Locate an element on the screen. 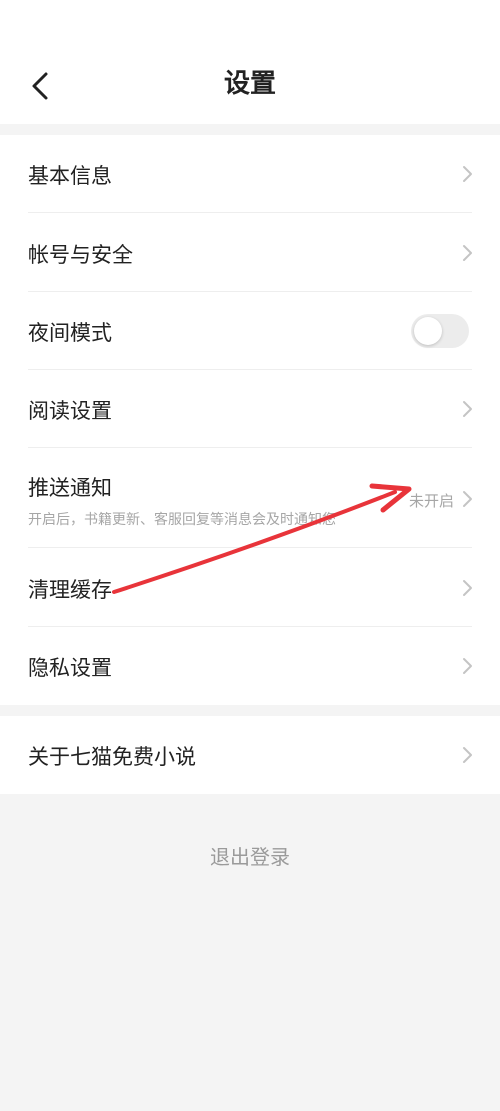 The width and height of the screenshot is (500, 1111). settings-item-description: 开启后，书籍更新、客服回复等消息会及时通知您 is located at coordinates (182, 520).